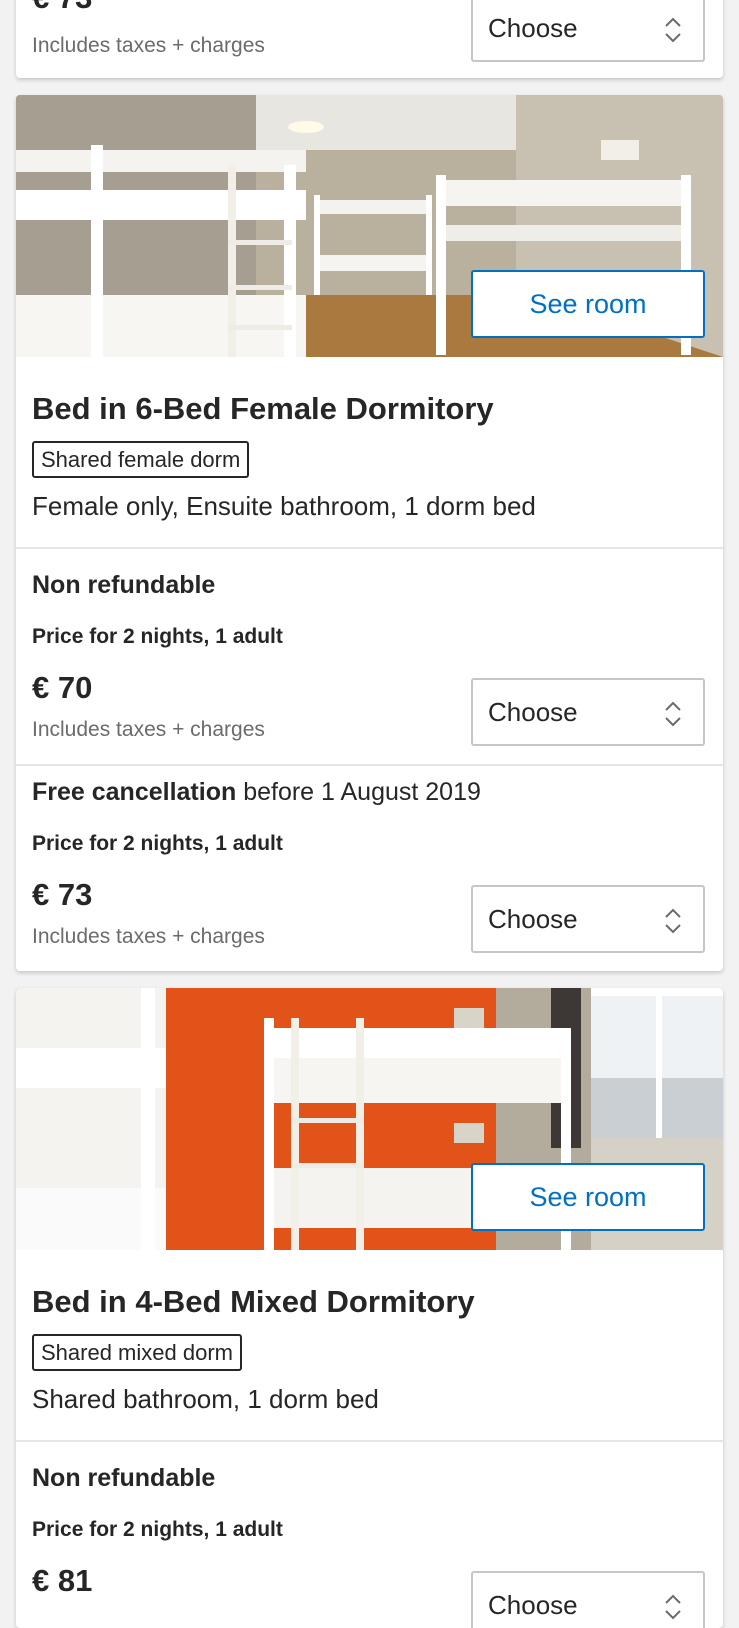  I want to click on room-type-badge: Shared female dorm, so click(141, 459).